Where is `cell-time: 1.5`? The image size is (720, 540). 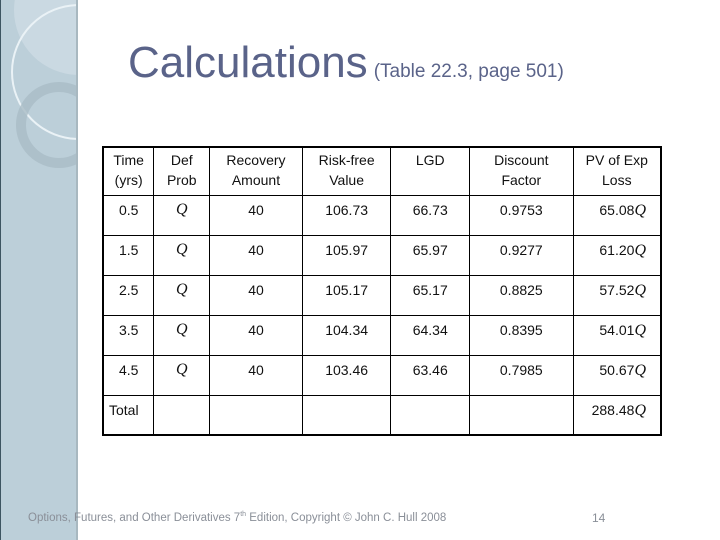
cell-time: 1.5 is located at coordinates (128, 255).